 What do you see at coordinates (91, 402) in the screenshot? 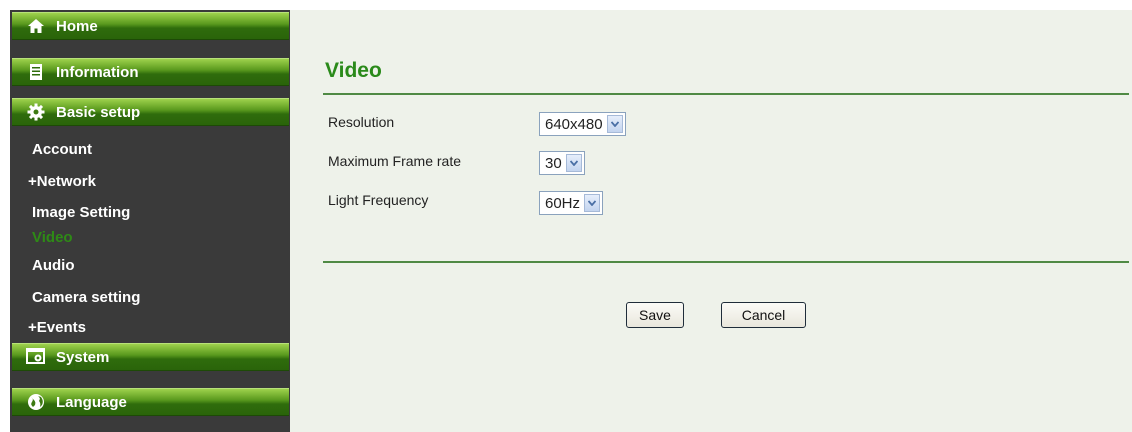
I see `nav-language-label: Language` at bounding box center [91, 402].